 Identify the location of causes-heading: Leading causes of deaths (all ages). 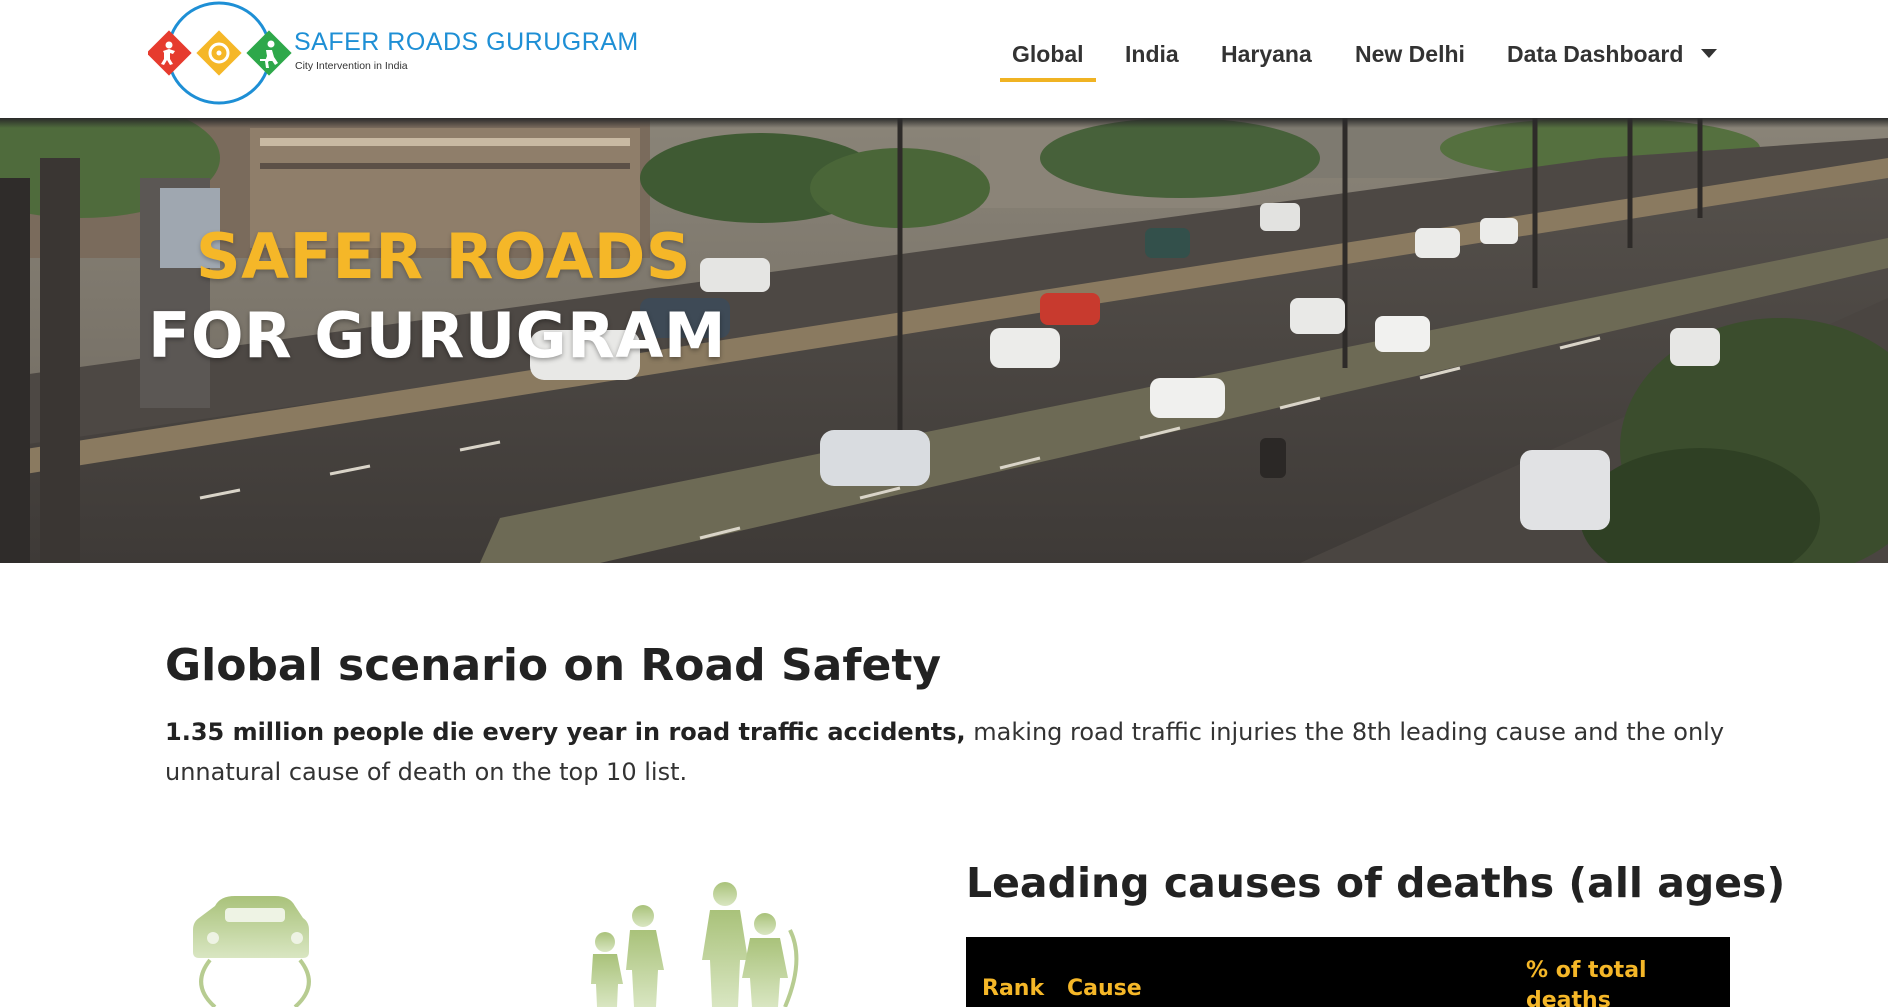
(1376, 883).